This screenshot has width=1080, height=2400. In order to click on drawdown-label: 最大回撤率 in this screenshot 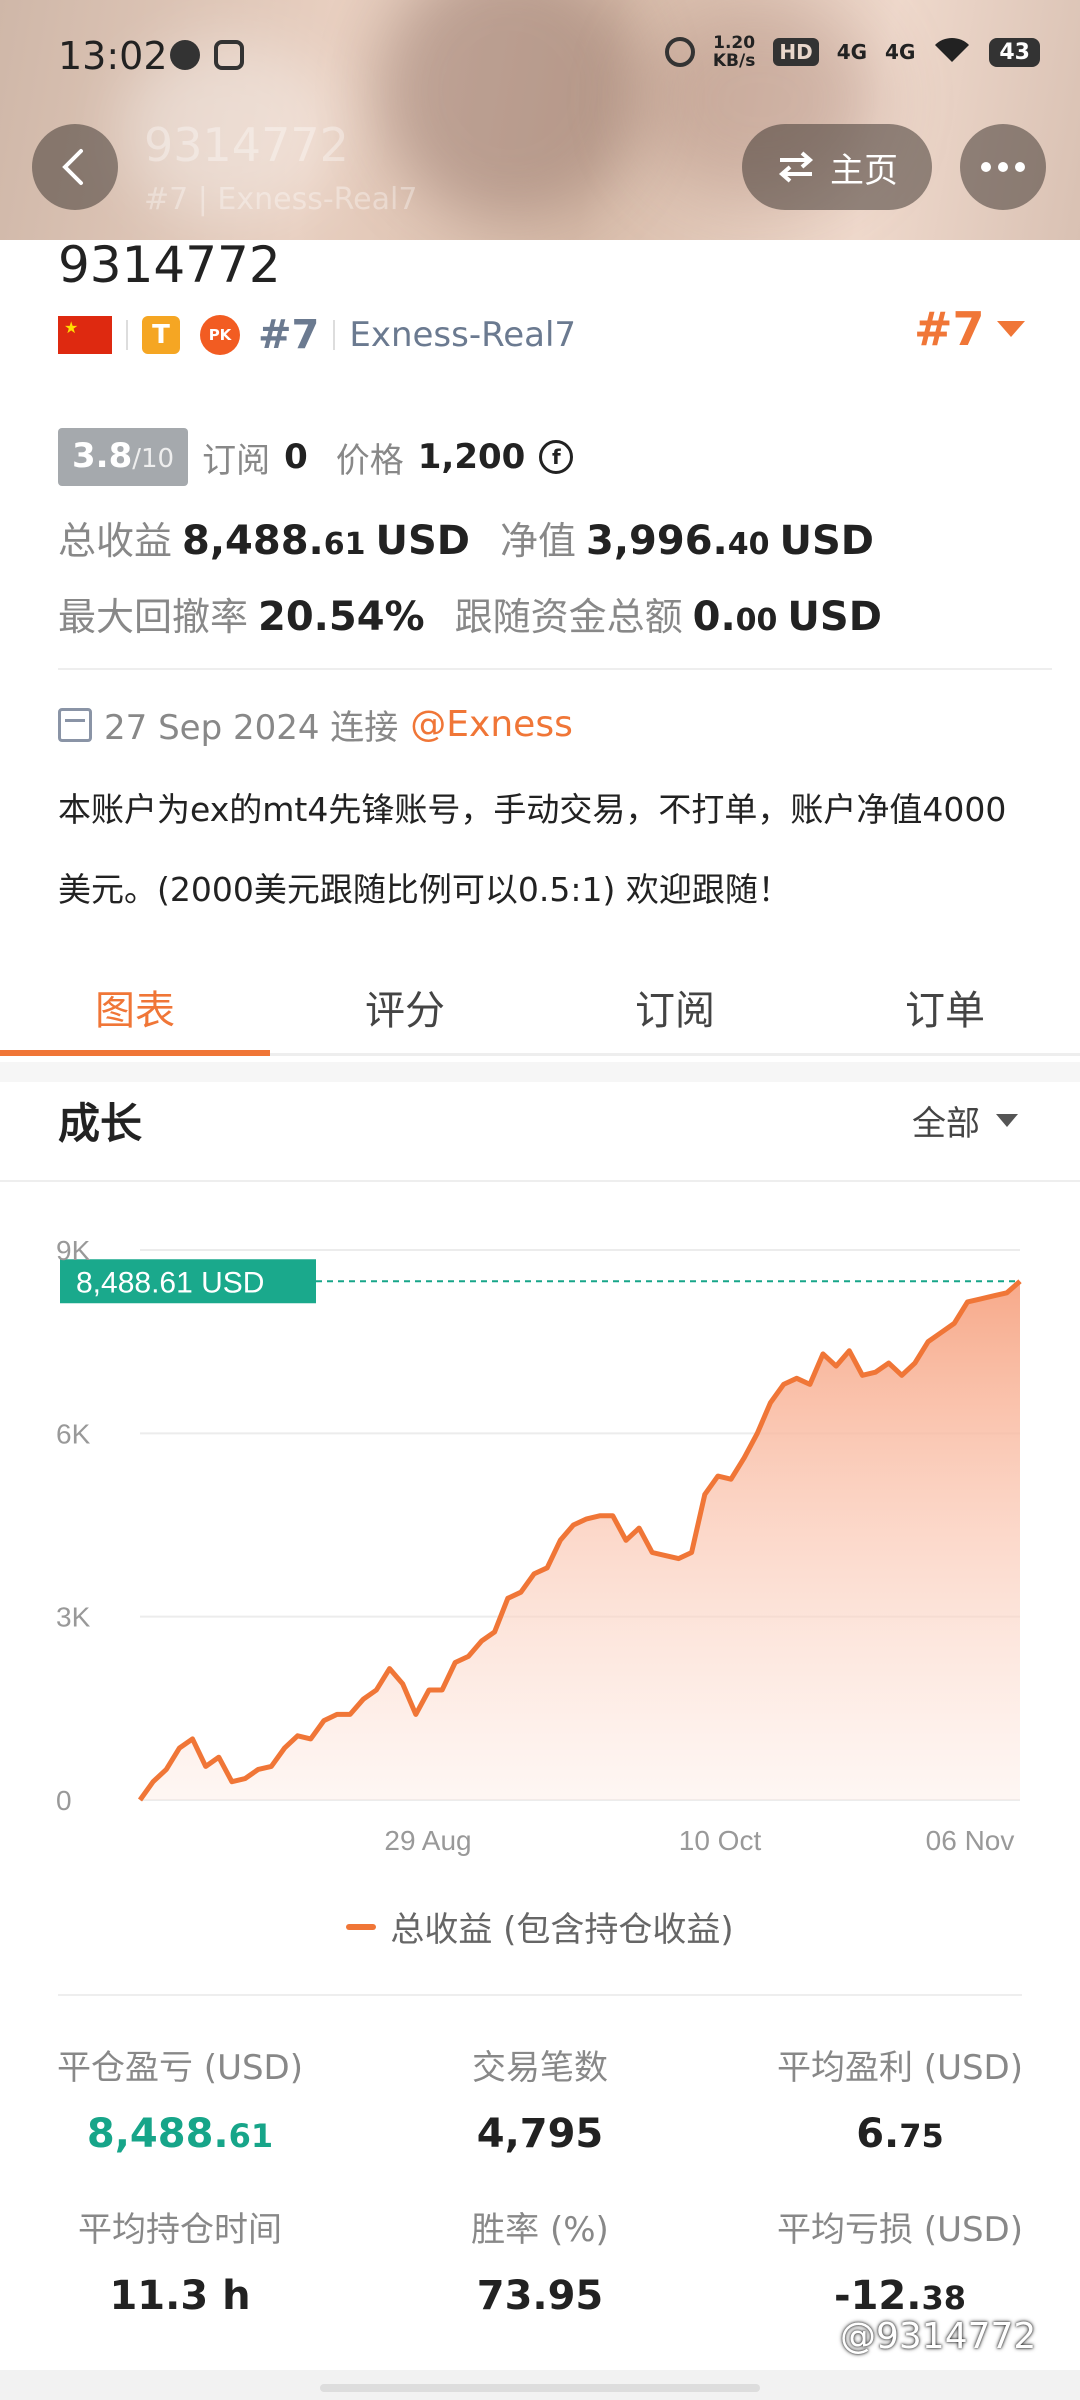, I will do `click(153, 617)`.